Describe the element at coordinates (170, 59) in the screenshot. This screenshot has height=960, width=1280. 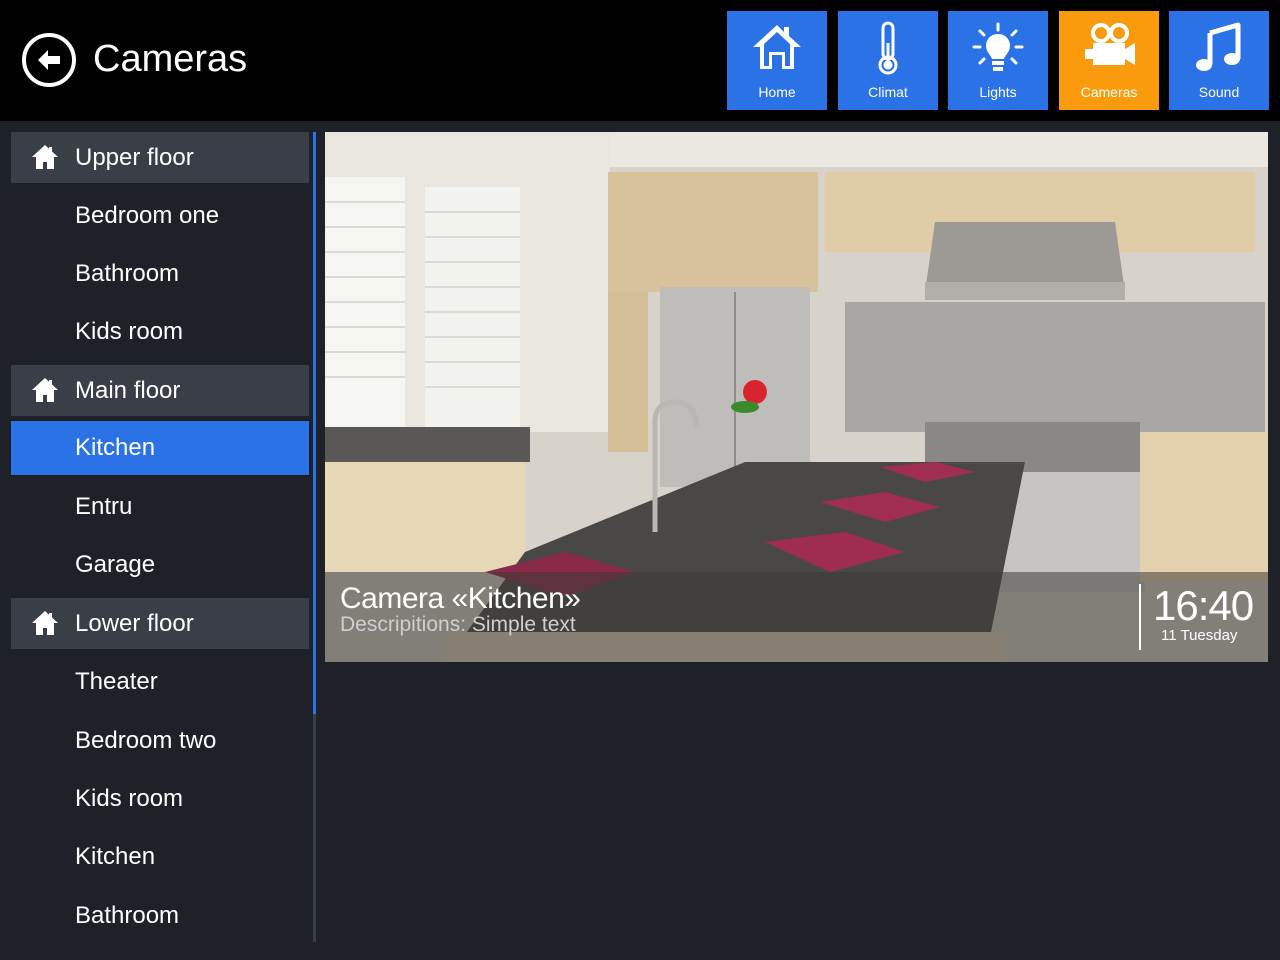
I see `page-title: Cameras` at that location.